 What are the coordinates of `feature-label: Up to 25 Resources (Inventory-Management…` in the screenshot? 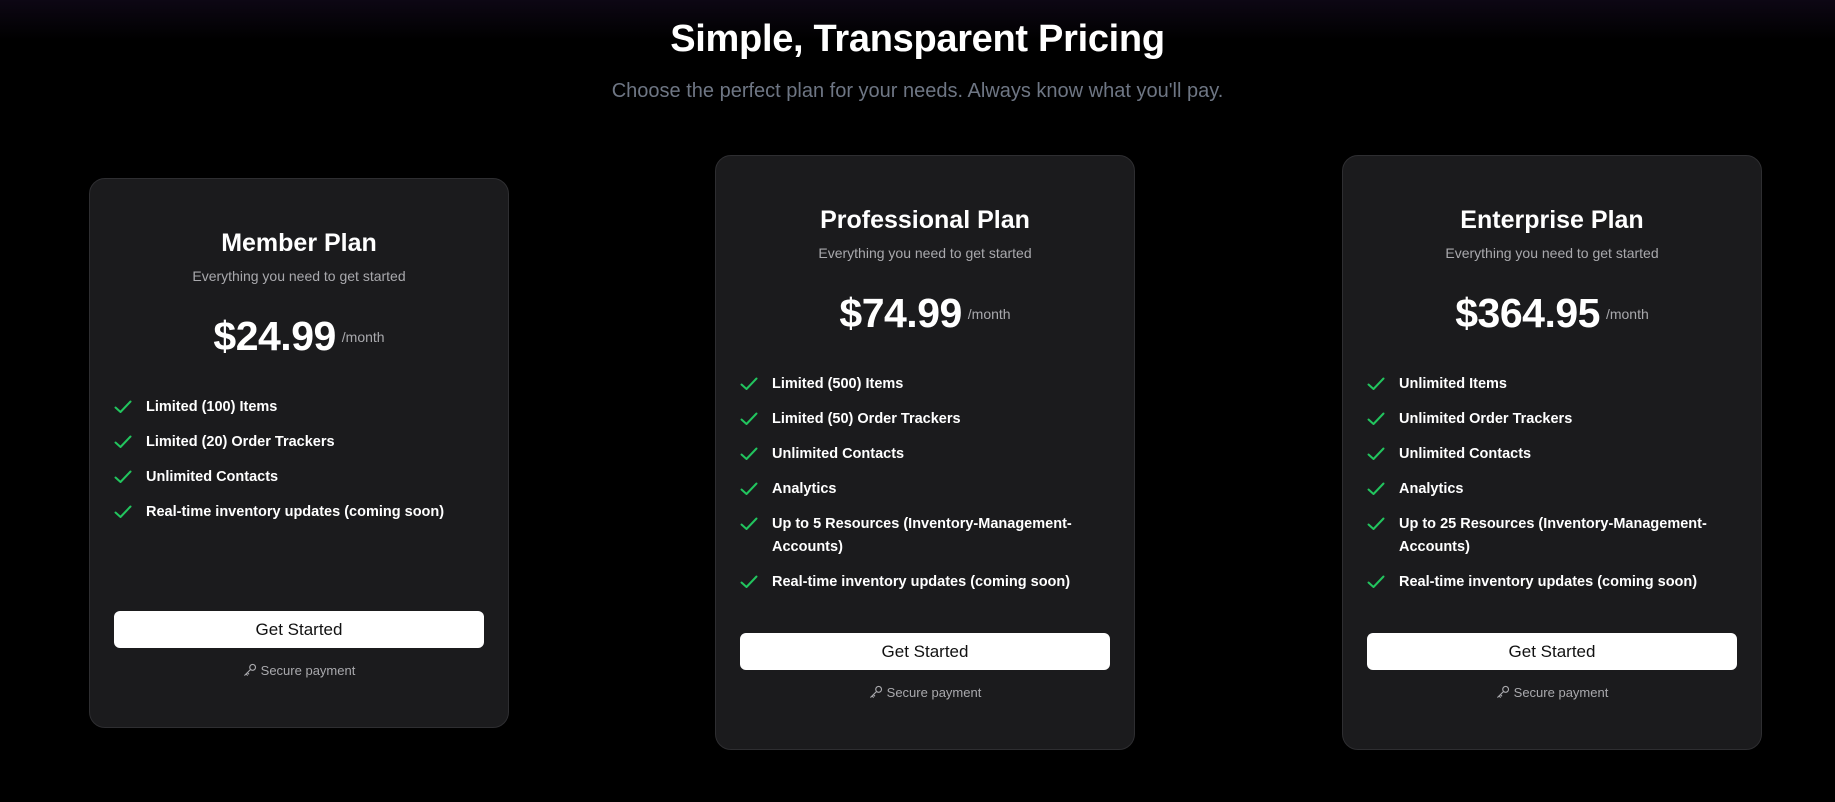 It's located at (1553, 535).